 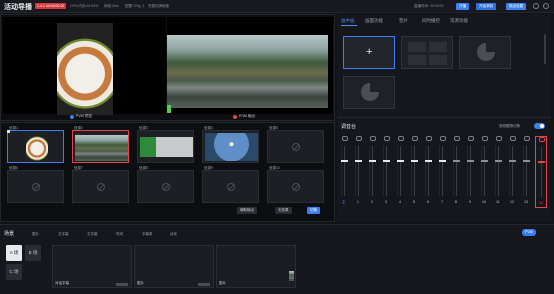 What do you see at coordinates (369, 92) in the screenshot?
I see `layout-single` at bounding box center [369, 92].